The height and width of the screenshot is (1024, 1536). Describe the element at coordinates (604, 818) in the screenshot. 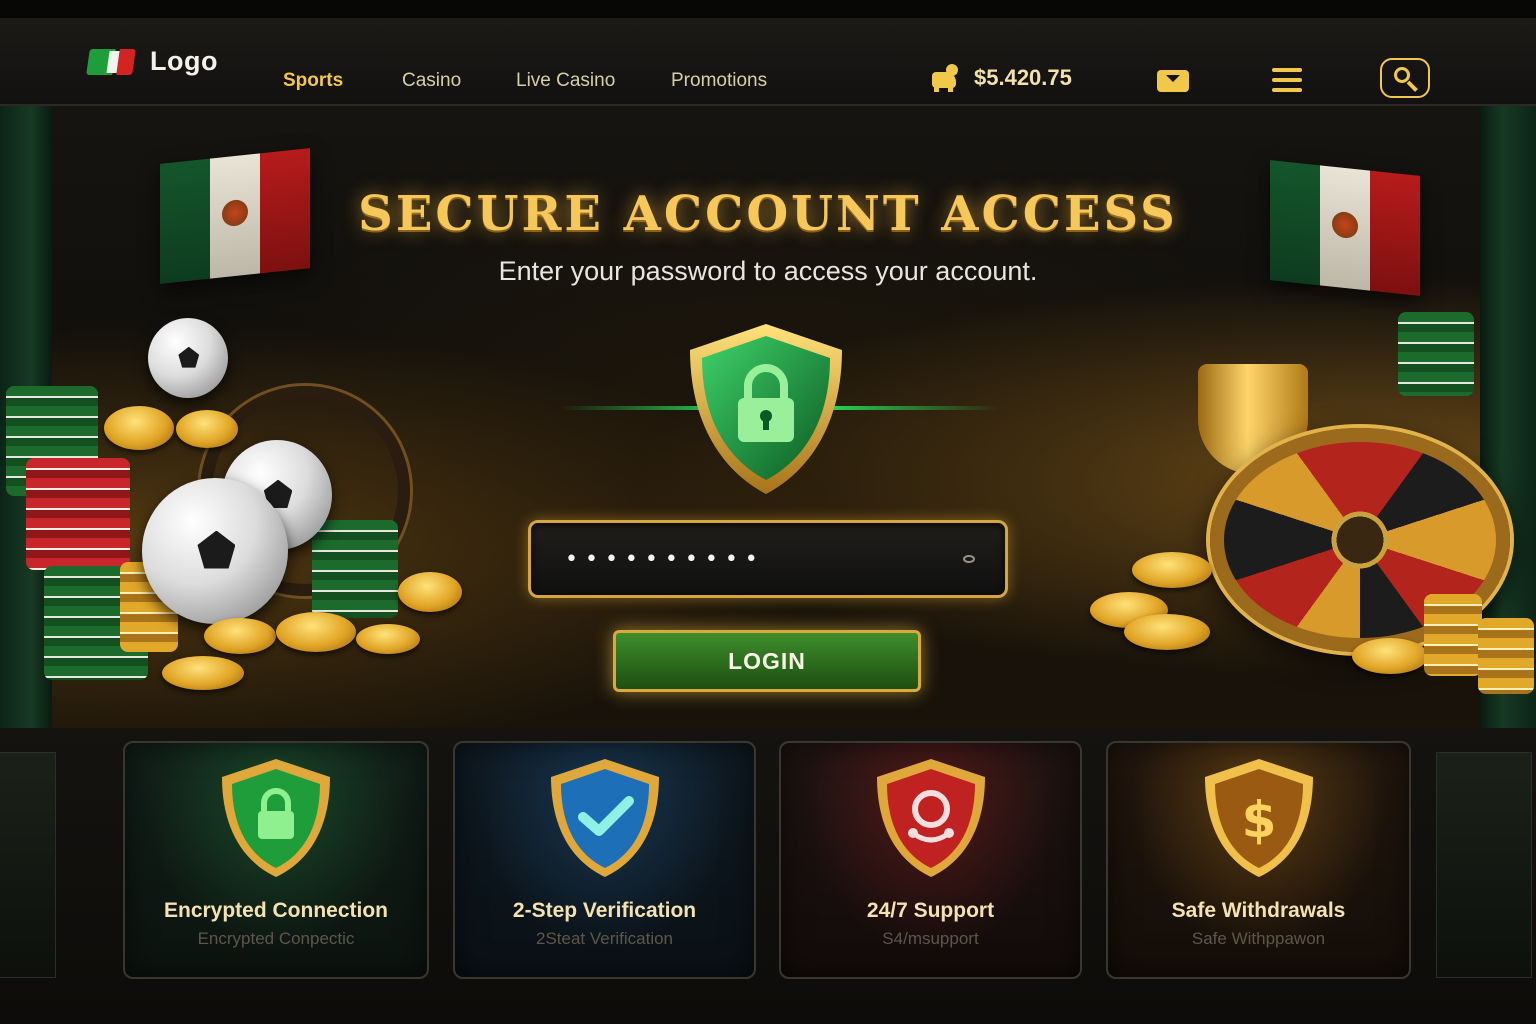

I see `check-shield-icon` at that location.